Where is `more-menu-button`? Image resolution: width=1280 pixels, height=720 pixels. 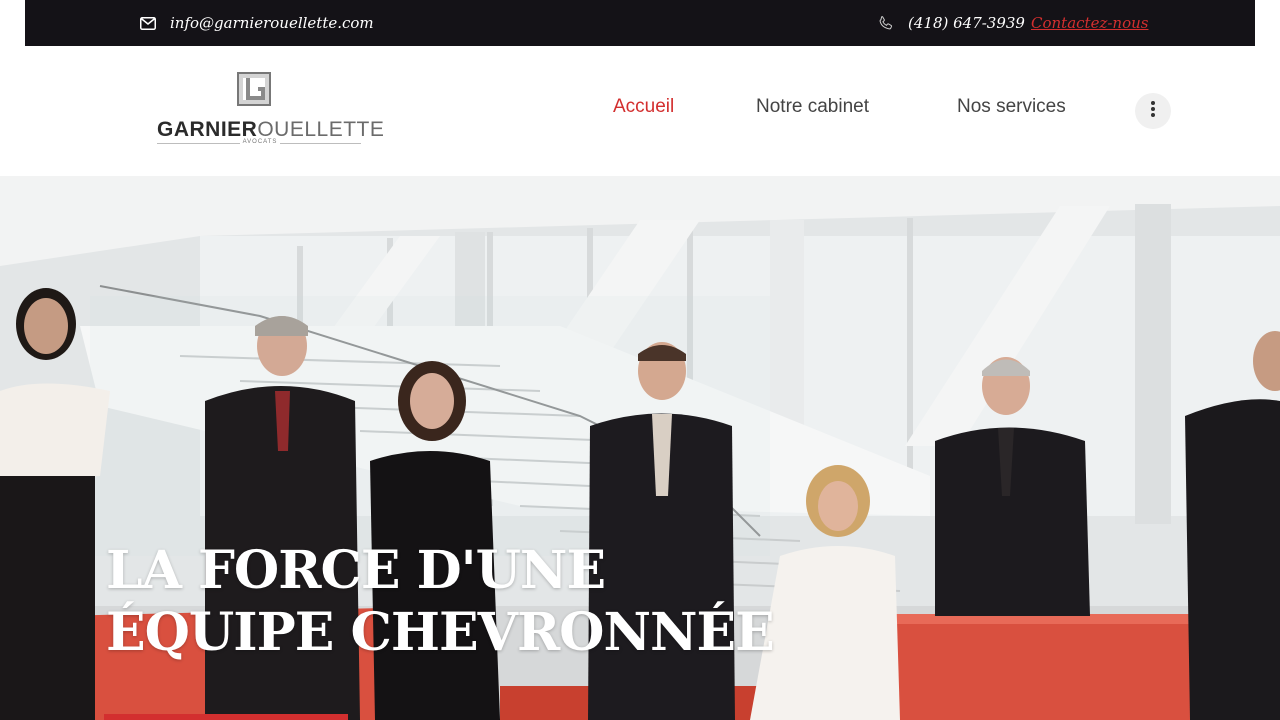
more-menu-button is located at coordinates (1153, 111).